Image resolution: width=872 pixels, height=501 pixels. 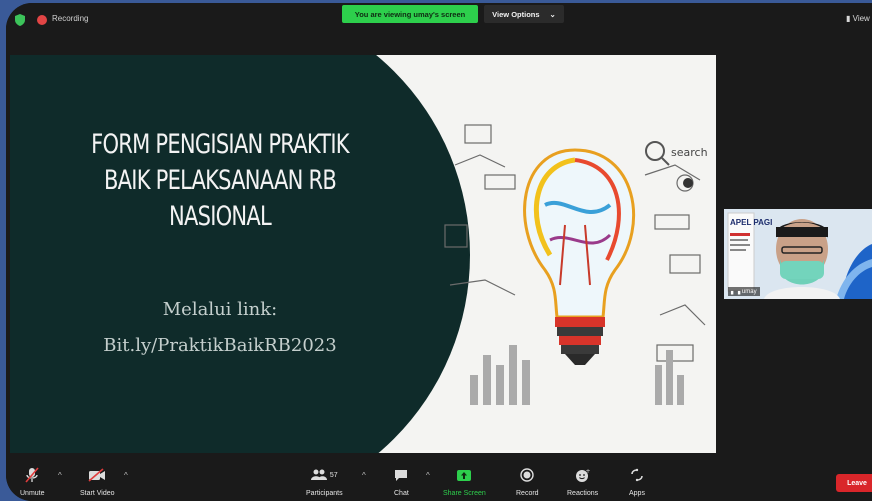 What do you see at coordinates (637, 493) in the screenshot?
I see `apps-label: Apps` at bounding box center [637, 493].